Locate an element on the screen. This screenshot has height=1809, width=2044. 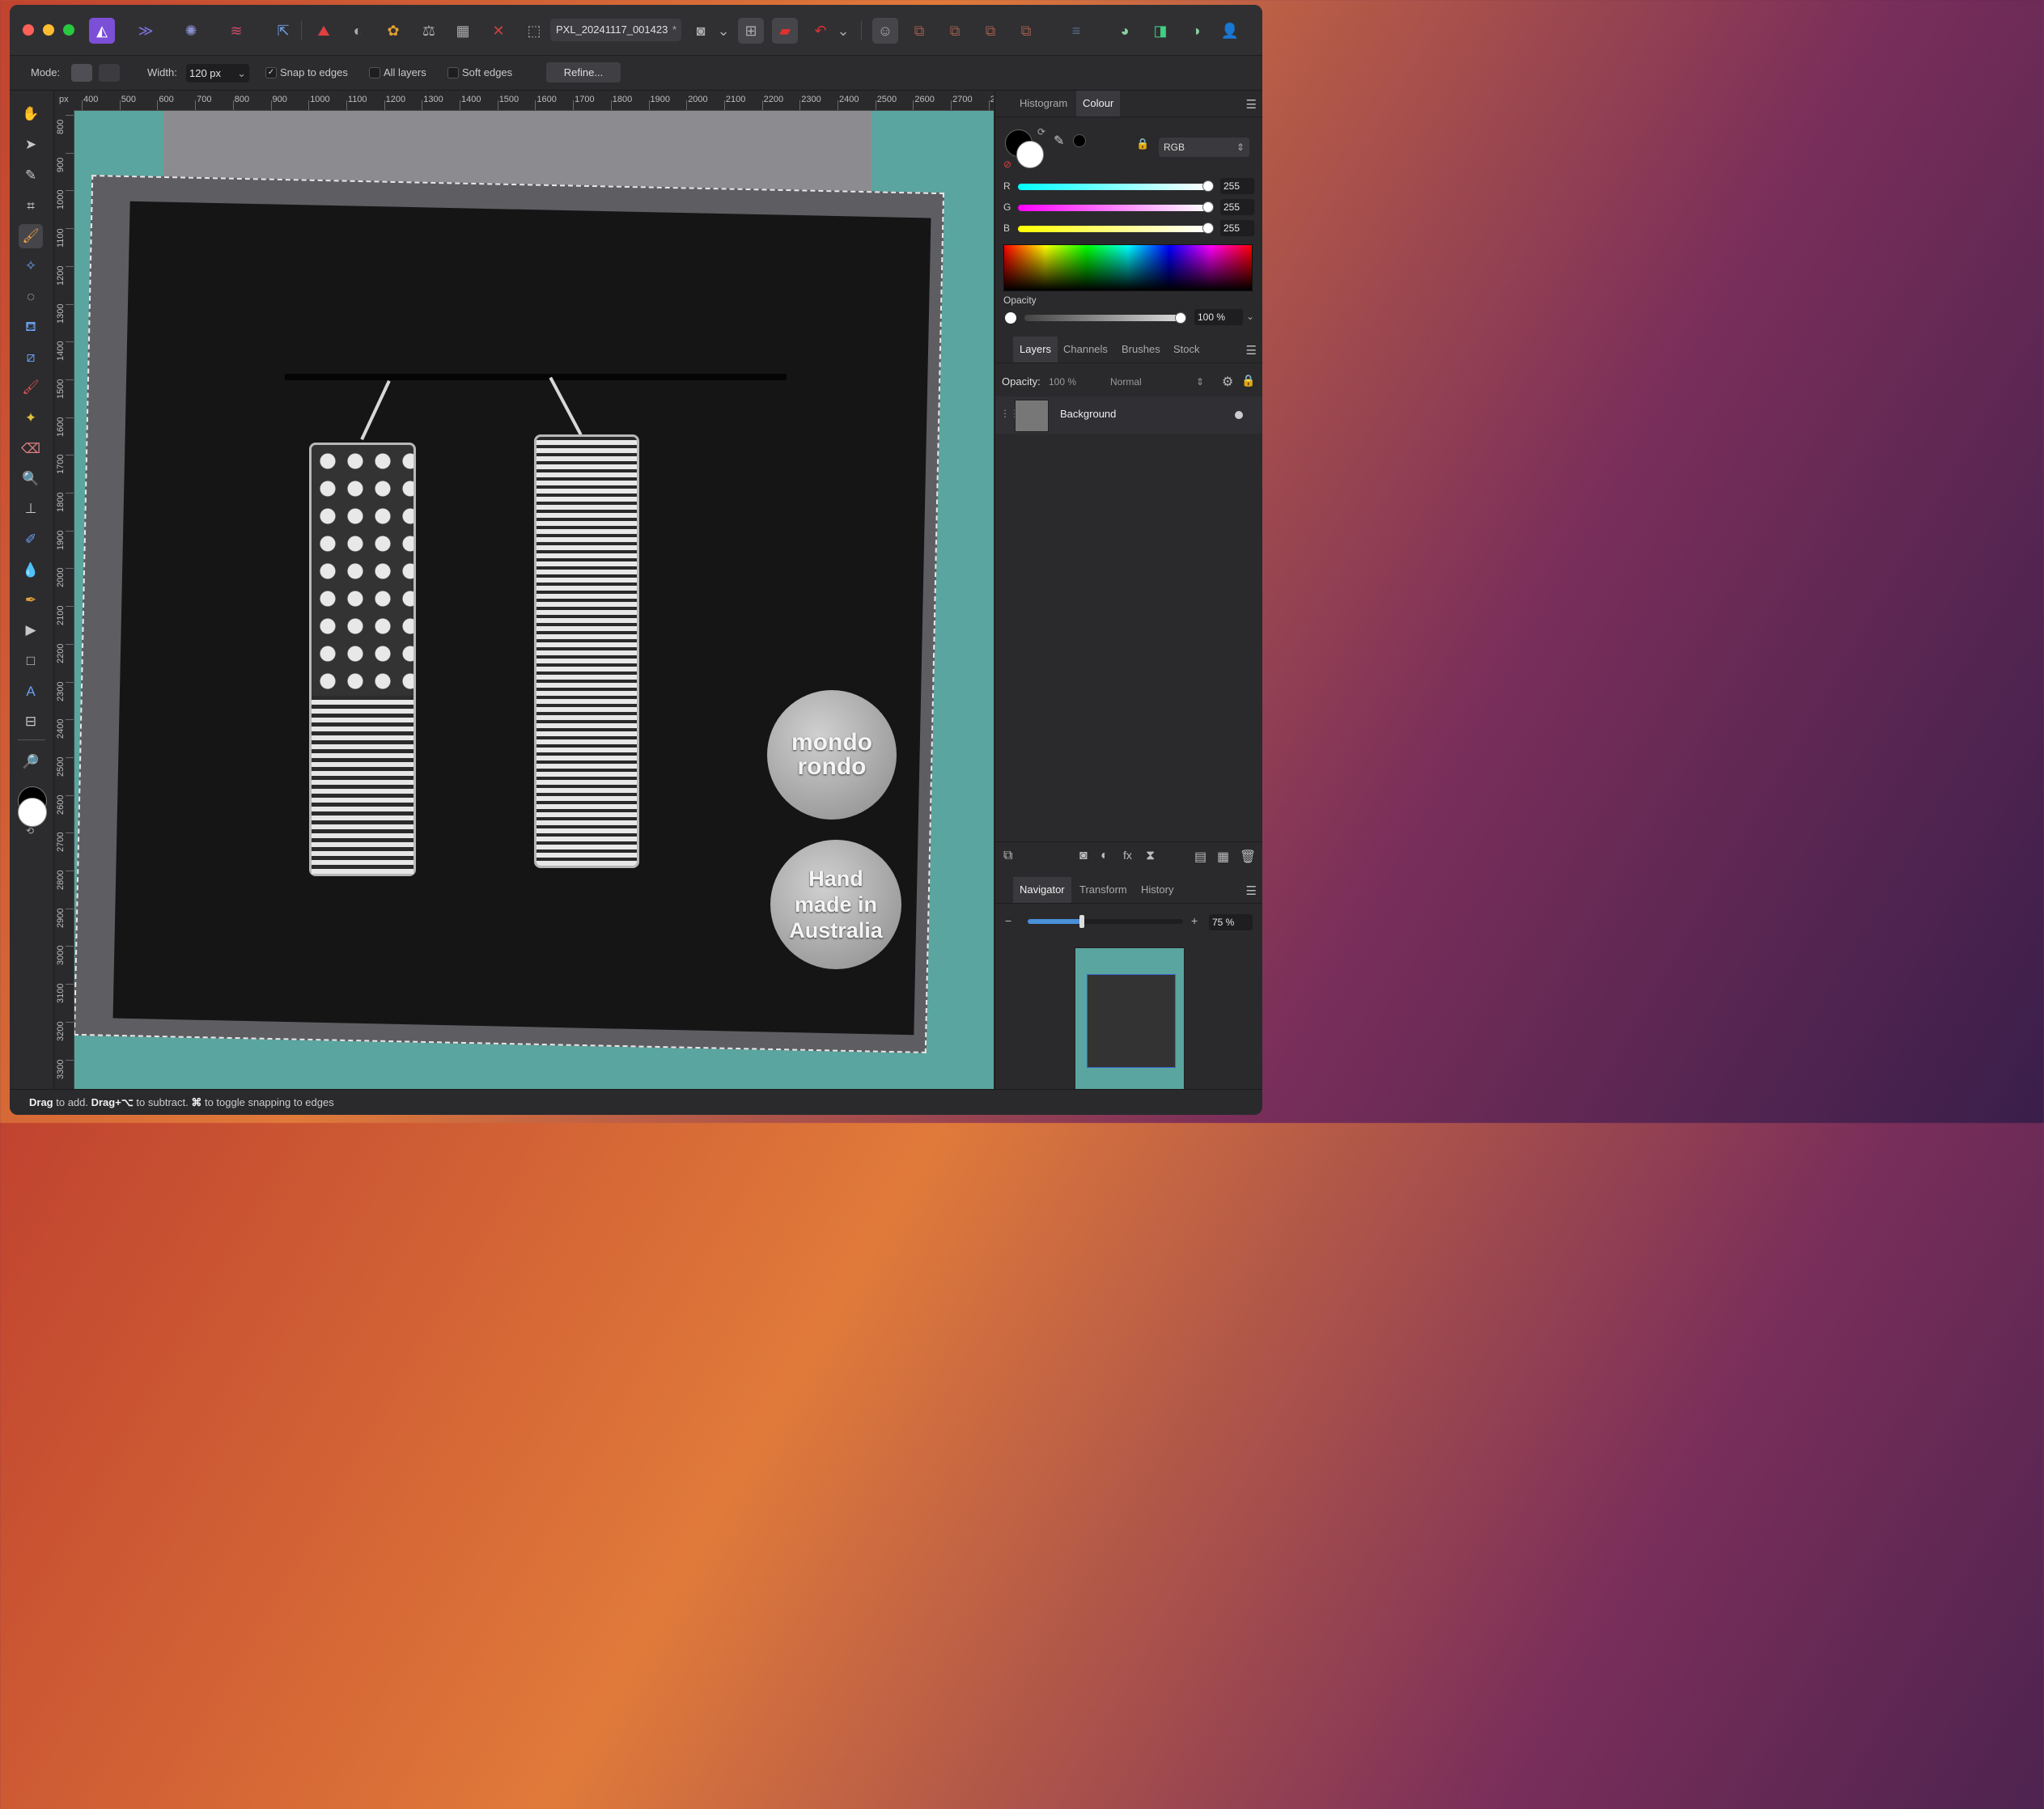
eyedropper-icon: ✎ is located at coordinates (1059, 141).